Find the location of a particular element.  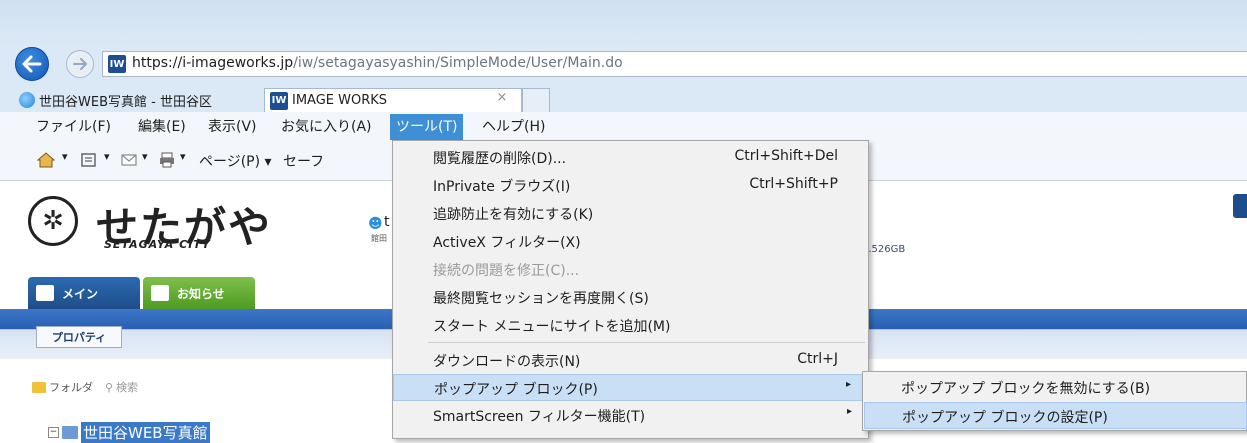

pane-tab-folder: フォルダ is located at coordinates (62, 387).